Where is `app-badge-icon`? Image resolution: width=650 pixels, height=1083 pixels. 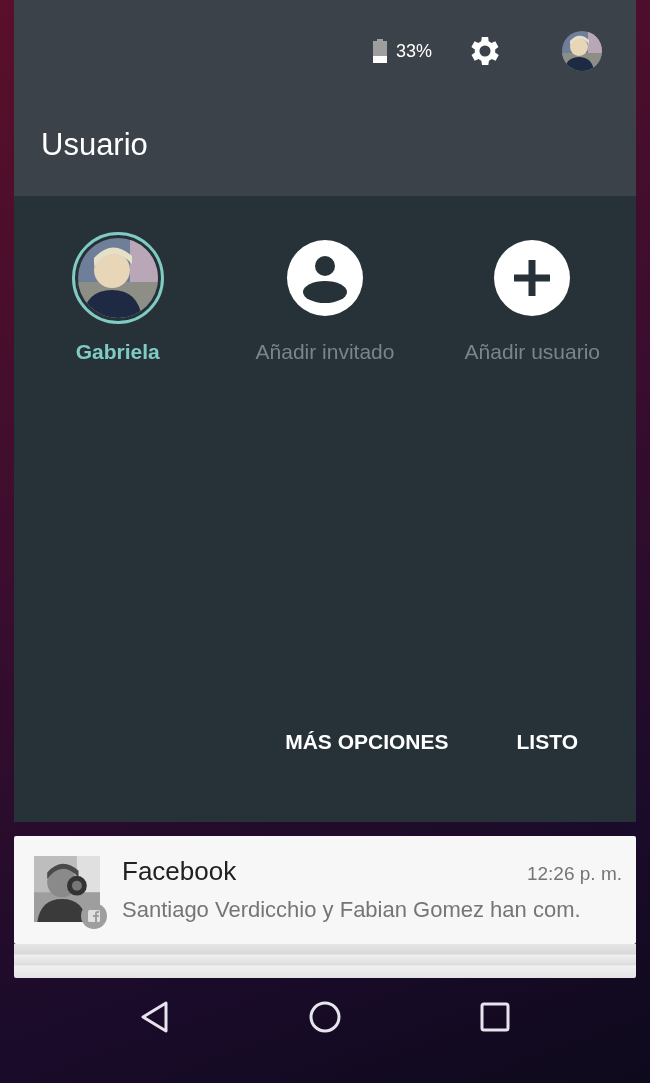
app-badge-icon is located at coordinates (94, 916).